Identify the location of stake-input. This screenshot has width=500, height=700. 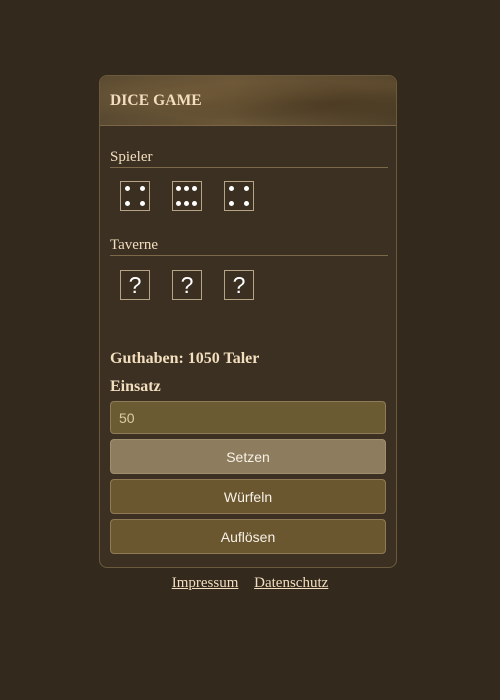
(248, 417).